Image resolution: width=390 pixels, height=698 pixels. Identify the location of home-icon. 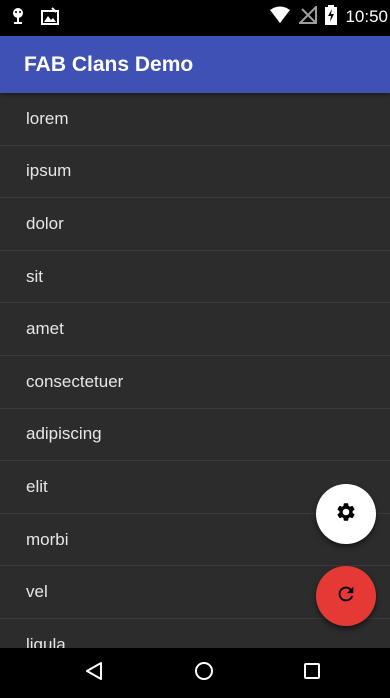
(204, 673).